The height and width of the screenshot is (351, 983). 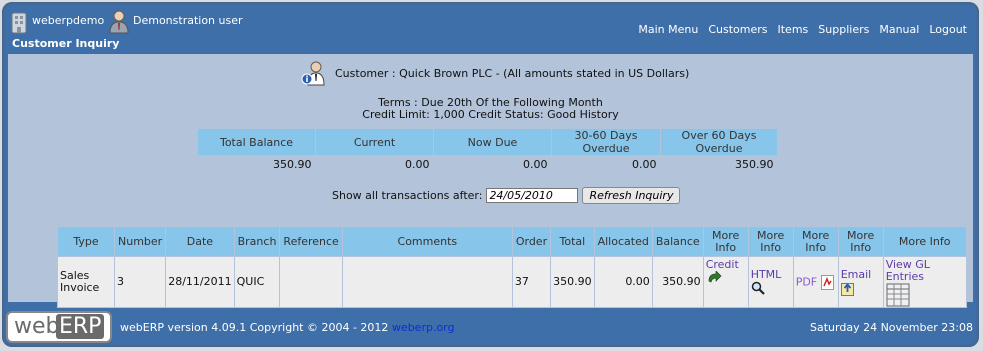 What do you see at coordinates (715, 277) in the screenshot?
I see `credit-arrow-icon` at bounding box center [715, 277].